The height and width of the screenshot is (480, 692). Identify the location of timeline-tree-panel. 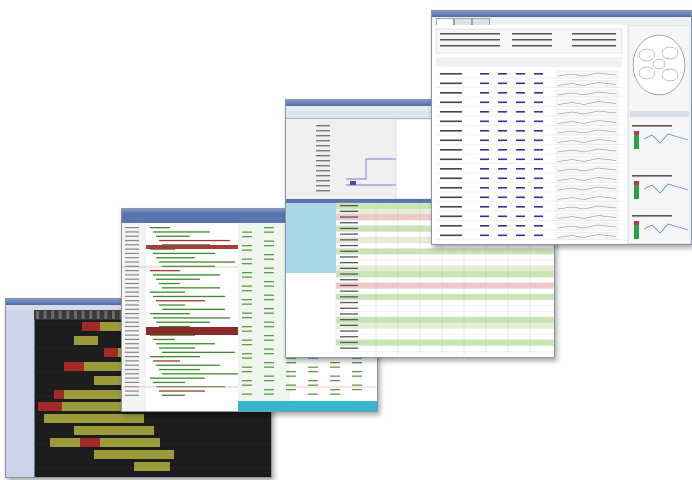
(20, 393).